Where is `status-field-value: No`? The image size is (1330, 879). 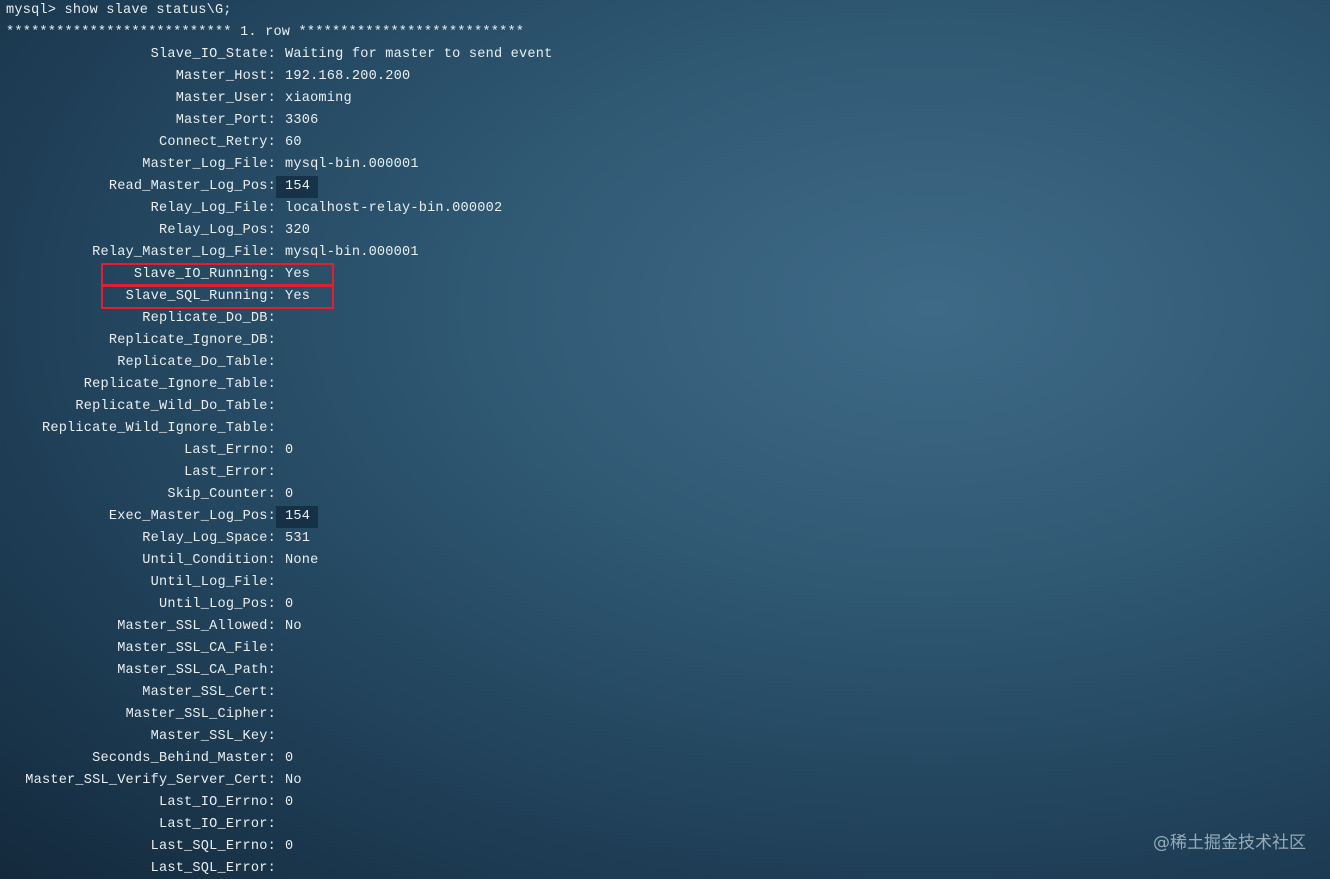
status-field-value: No is located at coordinates (293, 780).